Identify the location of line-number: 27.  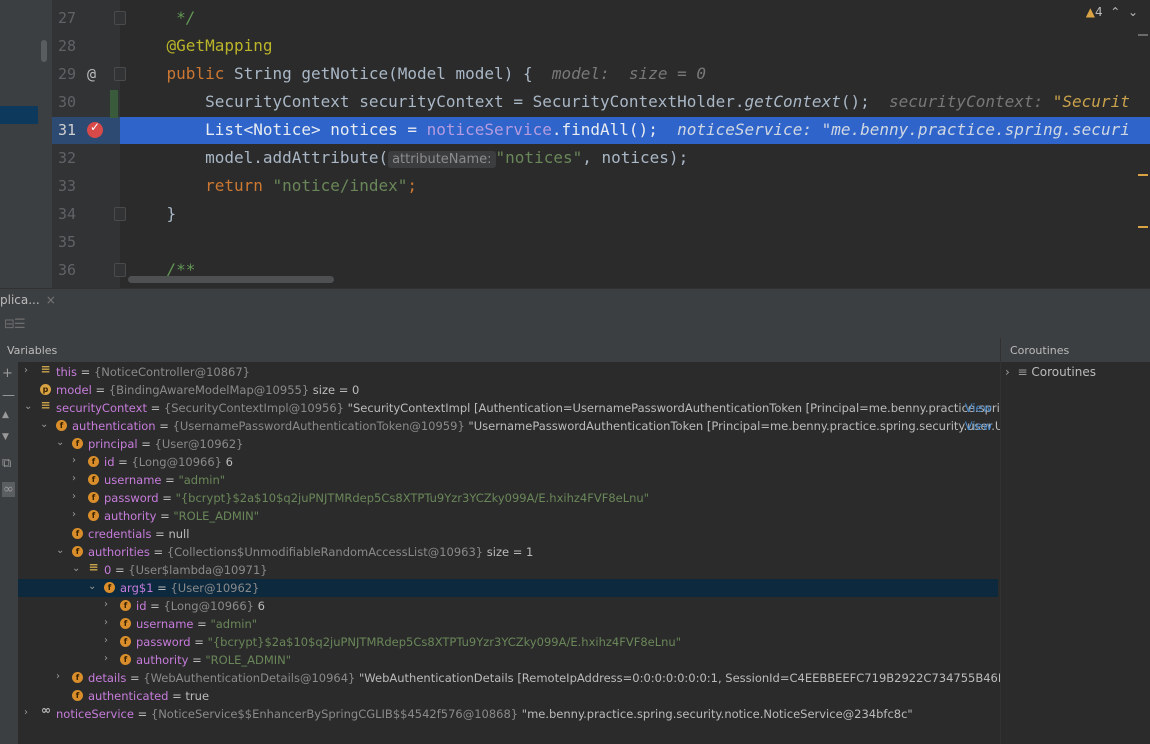
(66, 18).